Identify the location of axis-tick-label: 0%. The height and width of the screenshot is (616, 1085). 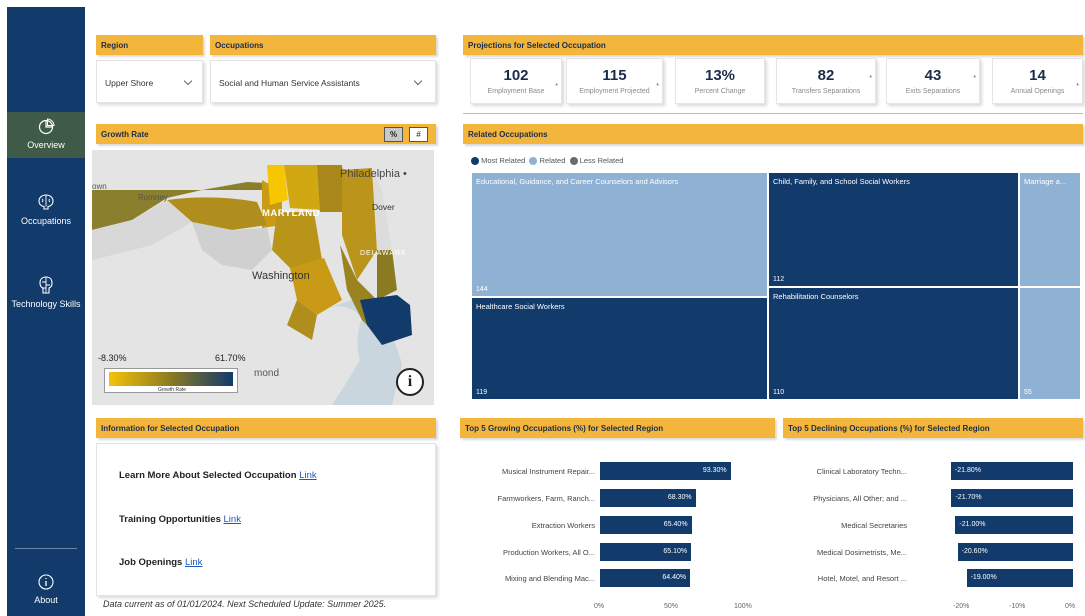
(1070, 606).